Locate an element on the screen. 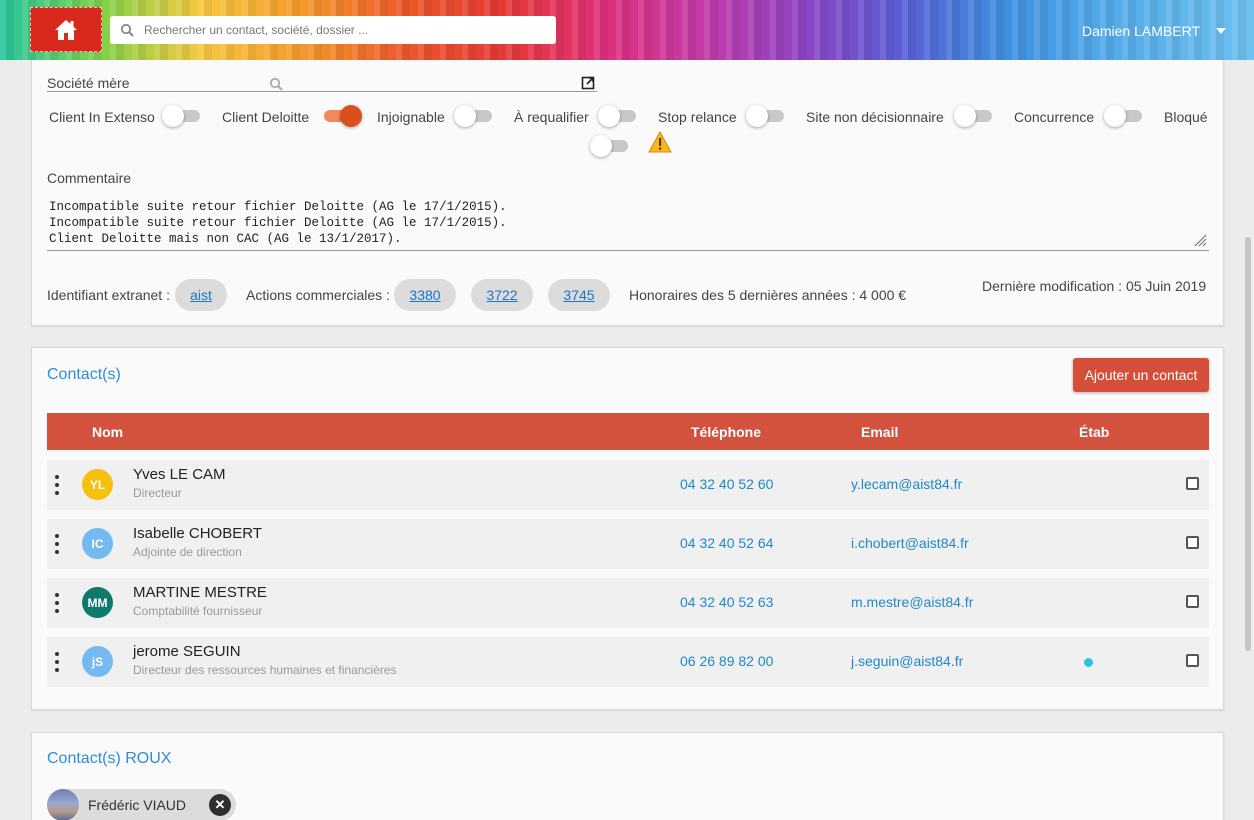  societe-mere-label: Société mère is located at coordinates (88, 83).